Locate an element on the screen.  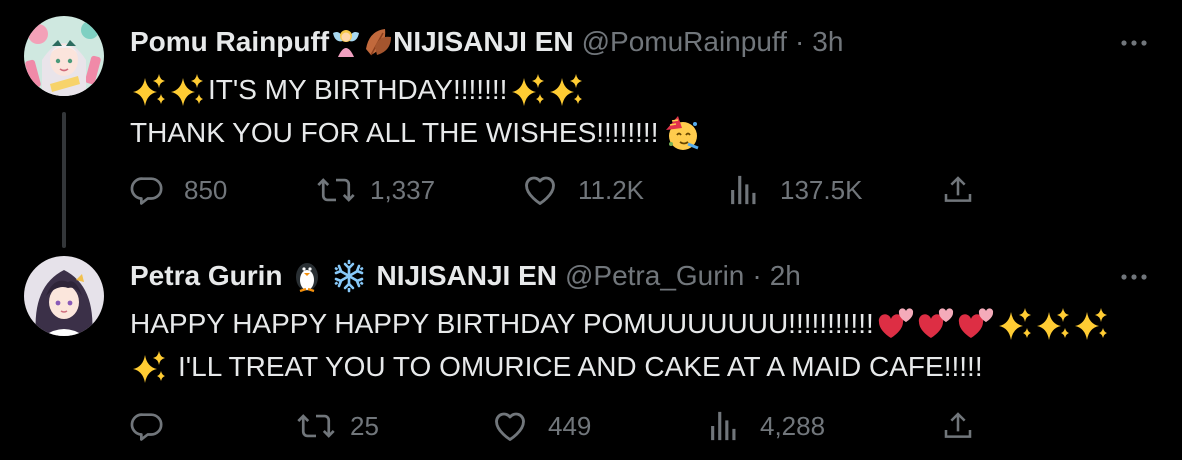
like-button: 11.2K is located at coordinates (583, 190).